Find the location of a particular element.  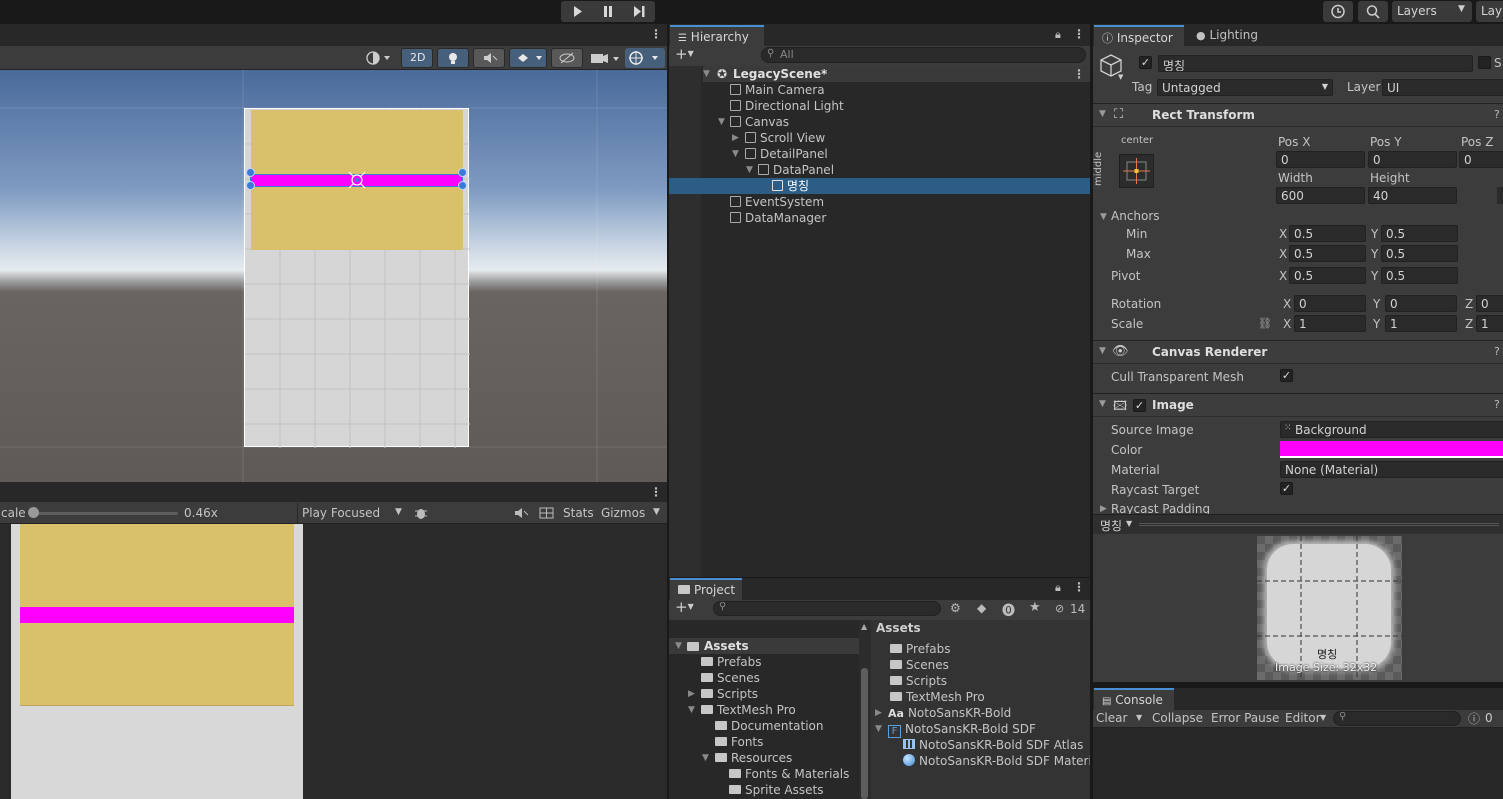

anchor-max-y-field: 0.5 is located at coordinates (1419, 253).